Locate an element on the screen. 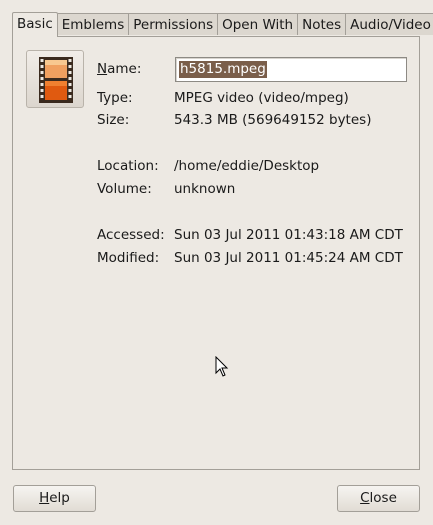 The width and height of the screenshot is (433, 525). accessed-label: Accessed: is located at coordinates (131, 235).